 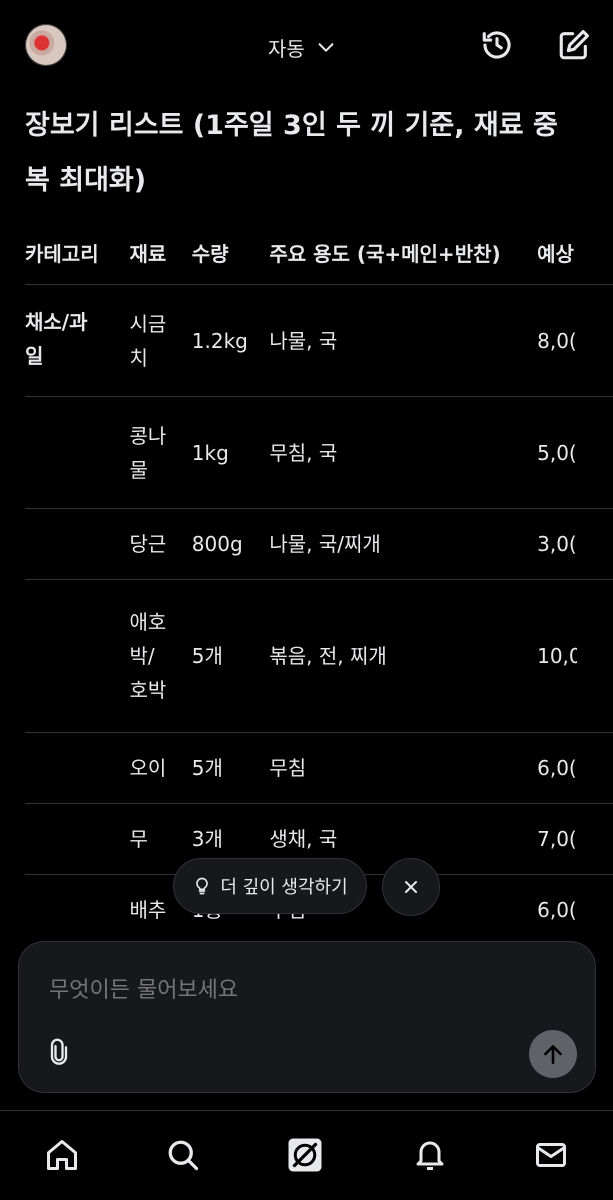 What do you see at coordinates (46, 45) in the screenshot?
I see `avatar` at bounding box center [46, 45].